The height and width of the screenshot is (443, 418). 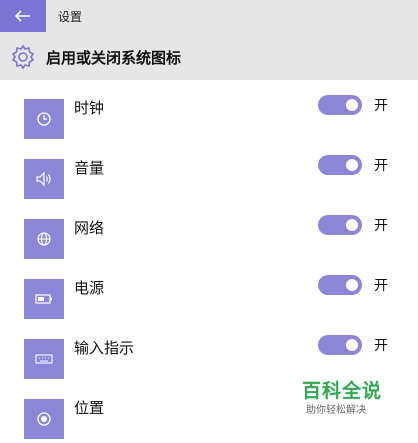 What do you see at coordinates (381, 286) in the screenshot?
I see `toggle-state-power: 开` at bounding box center [381, 286].